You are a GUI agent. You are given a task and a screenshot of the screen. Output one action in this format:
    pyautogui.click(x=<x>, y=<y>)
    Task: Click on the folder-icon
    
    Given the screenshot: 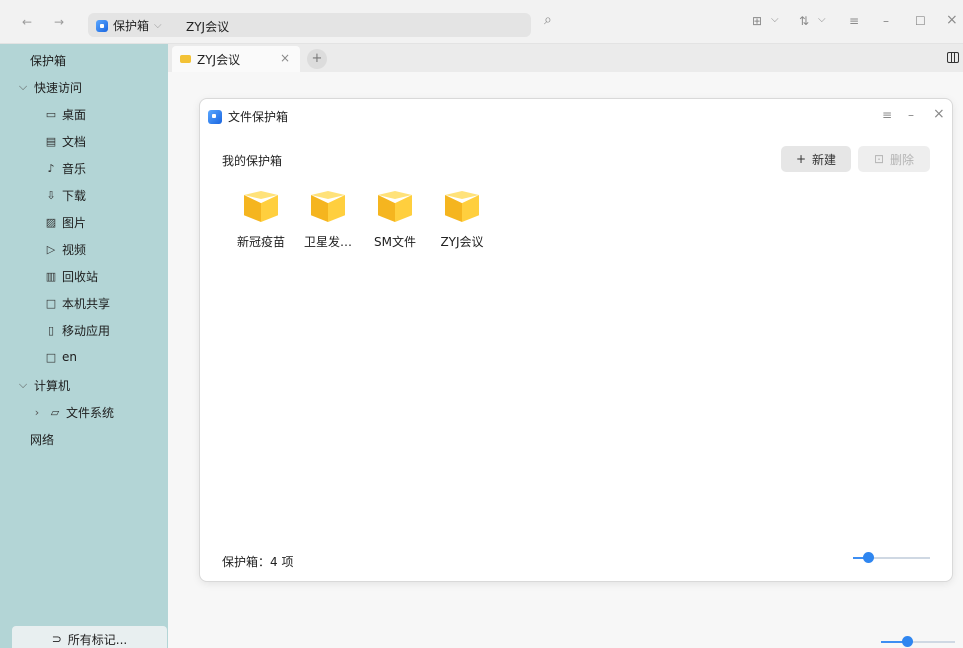 What is the action you would take?
    pyautogui.click(x=185, y=59)
    